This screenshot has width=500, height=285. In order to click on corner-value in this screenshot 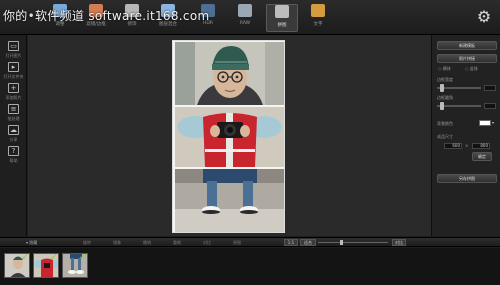, I will do `click(490, 106)`.